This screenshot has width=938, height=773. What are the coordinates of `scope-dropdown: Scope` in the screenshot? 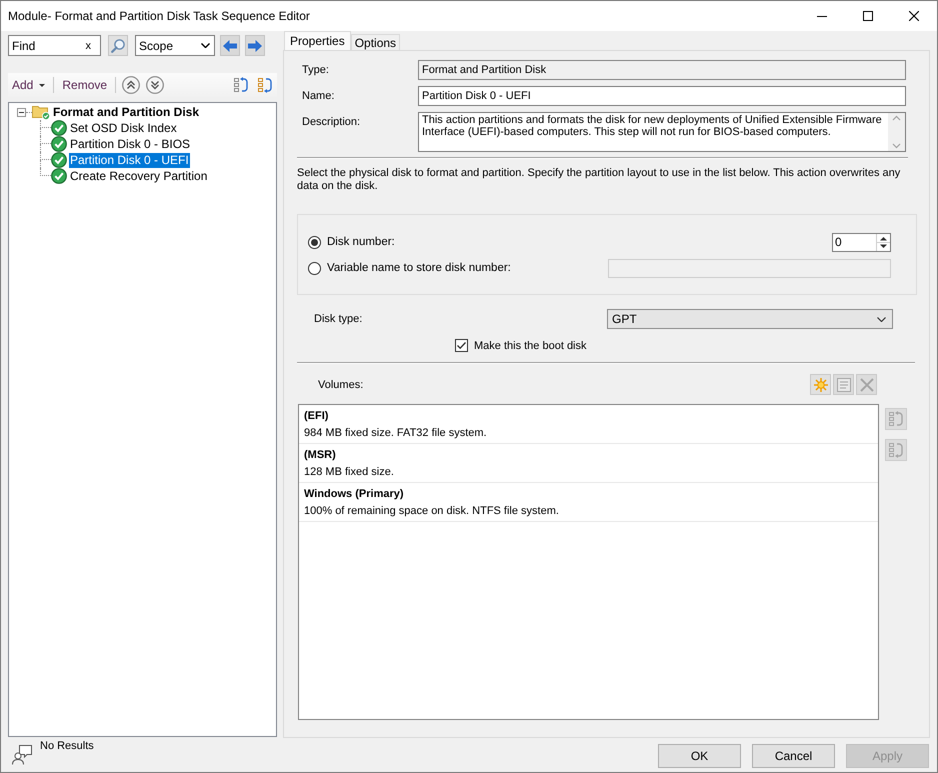 It's located at (175, 45).